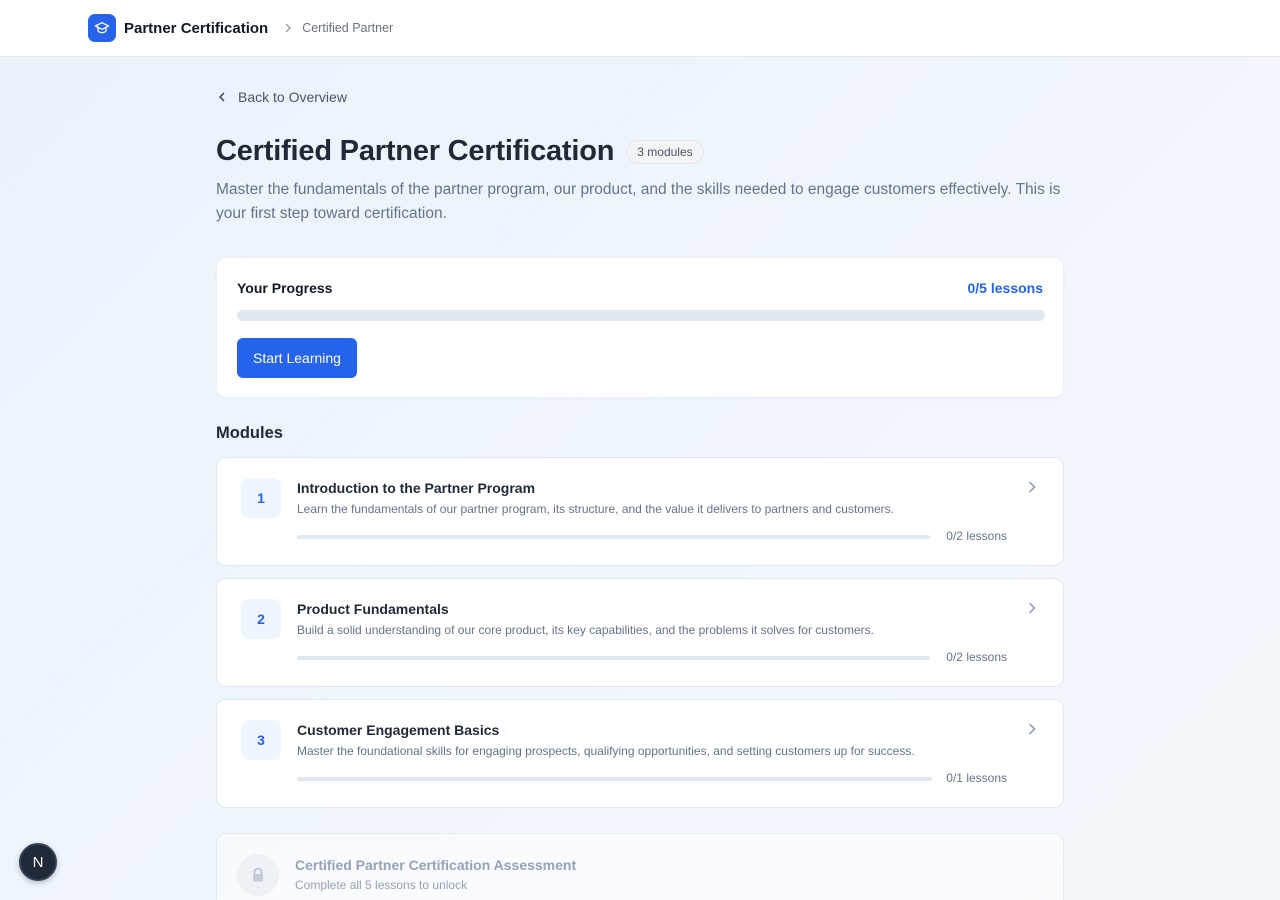 The image size is (1280, 900). What do you see at coordinates (261, 740) in the screenshot?
I see `module-number: 3` at bounding box center [261, 740].